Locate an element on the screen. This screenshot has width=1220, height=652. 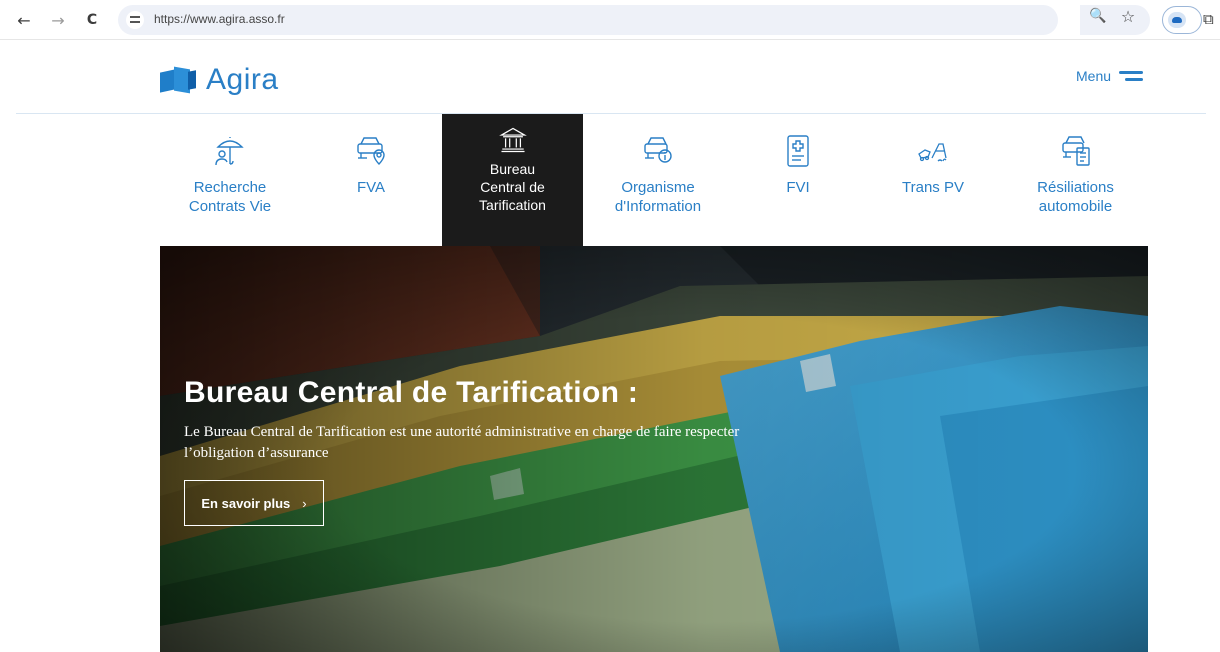
service-bureau-central-tarification: Bureau Central de Tarification is located at coordinates (512, 180).